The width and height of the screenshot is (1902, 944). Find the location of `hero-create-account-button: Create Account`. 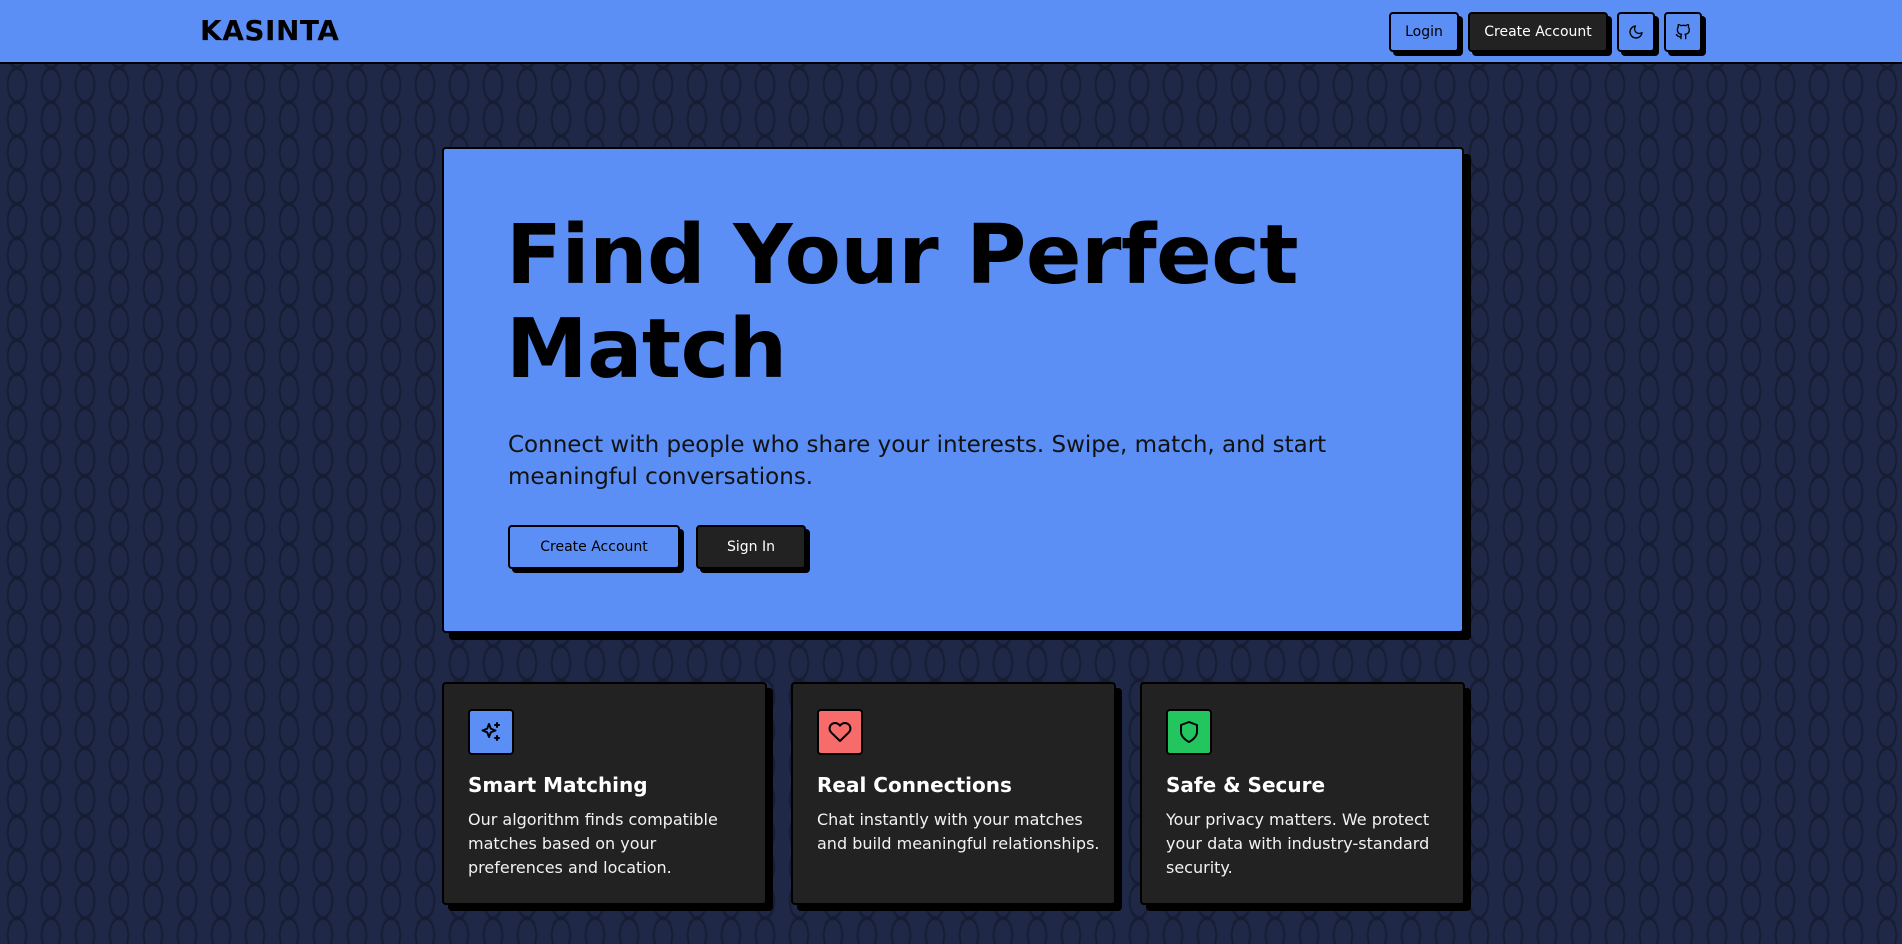

hero-create-account-button: Create Account is located at coordinates (594, 547).